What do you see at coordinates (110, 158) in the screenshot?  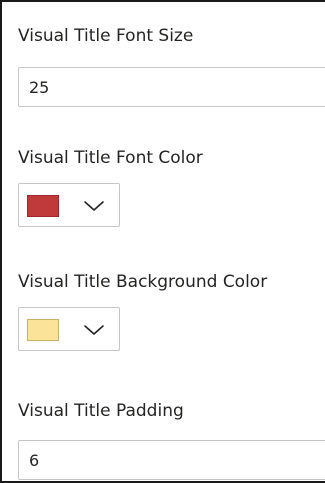 I see `font-color-label: Visual Title Font Color` at bounding box center [110, 158].